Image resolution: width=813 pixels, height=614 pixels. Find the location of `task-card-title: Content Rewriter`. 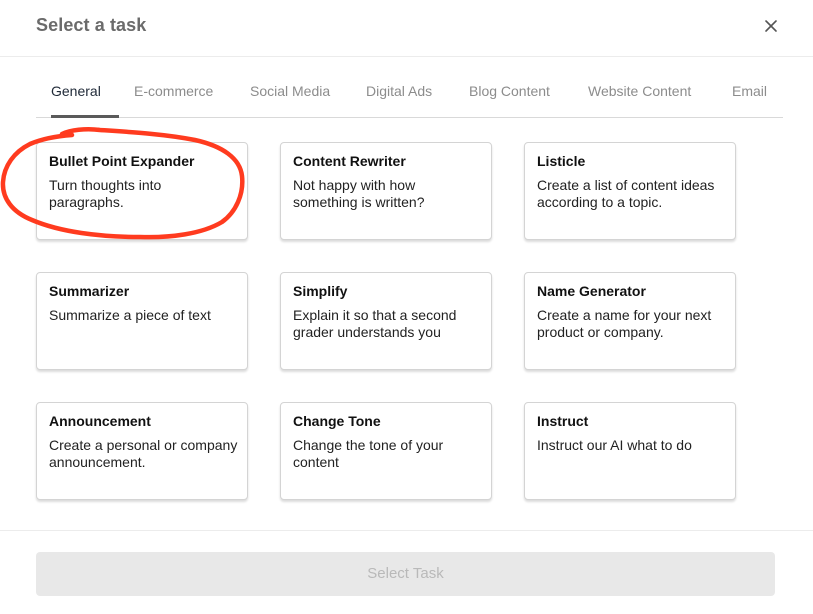

task-card-title: Content Rewriter is located at coordinates (349, 161).